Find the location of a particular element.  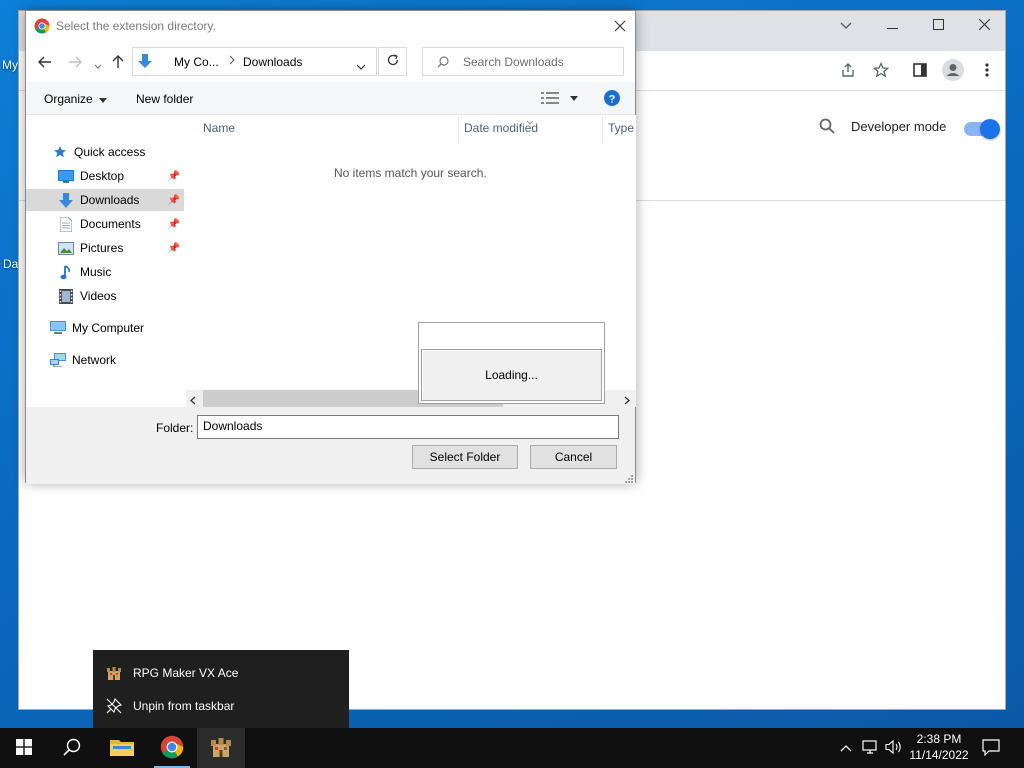

taskbar-file-explorer is located at coordinates (122, 748).